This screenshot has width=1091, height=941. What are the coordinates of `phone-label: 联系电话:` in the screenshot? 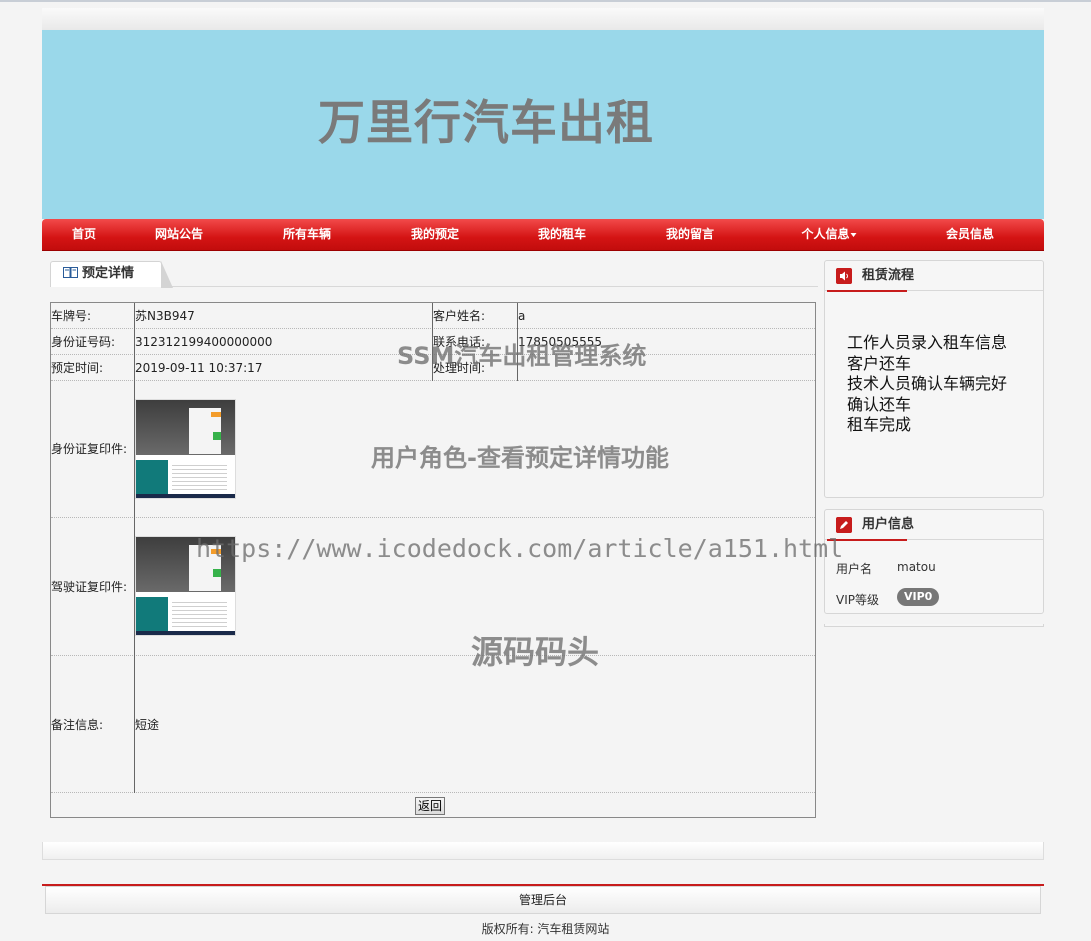 It's located at (459, 342).